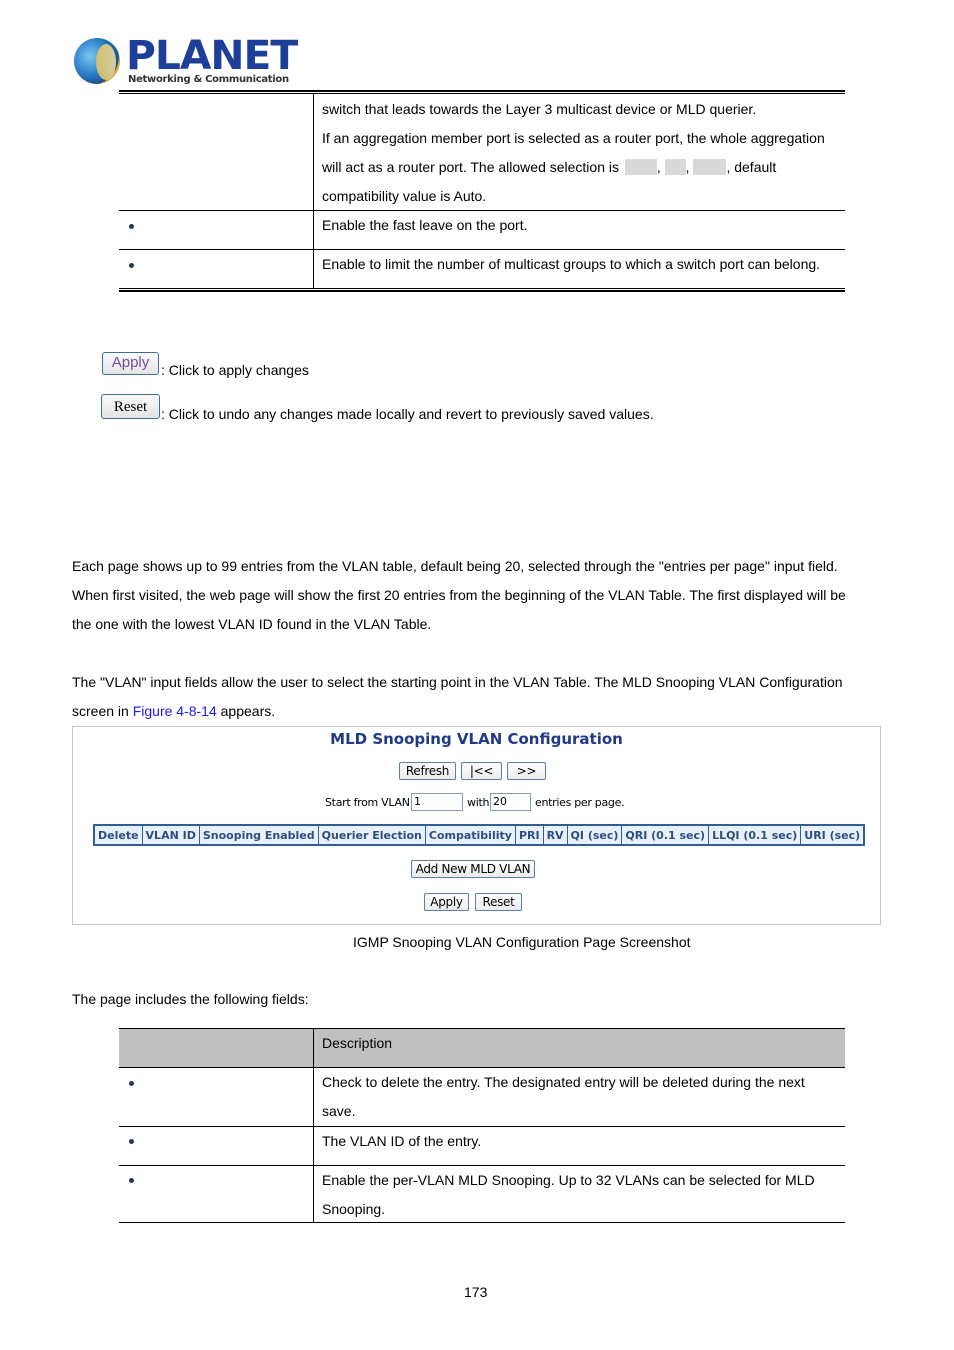  I want to click on start-vlan-input: 1, so click(437, 802).